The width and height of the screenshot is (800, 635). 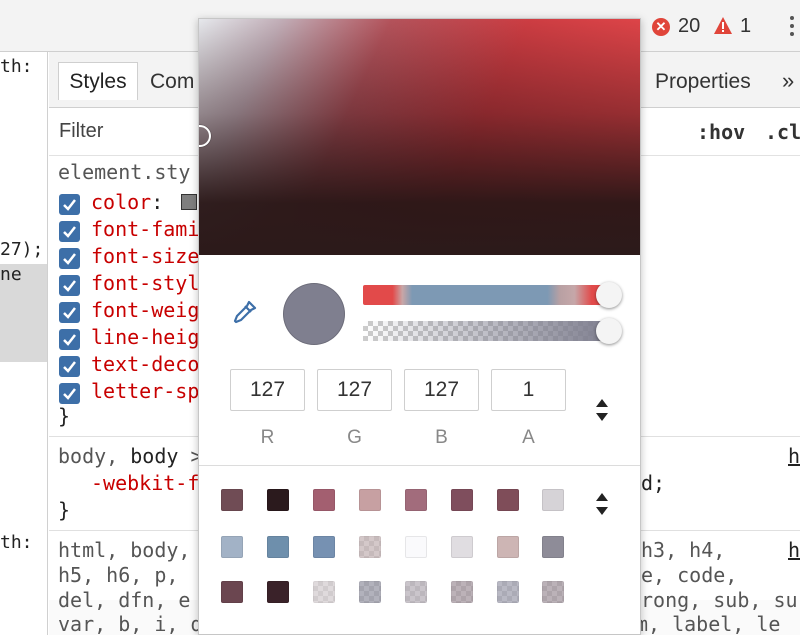 I want to click on tab-properties: Properties, so click(x=703, y=82).